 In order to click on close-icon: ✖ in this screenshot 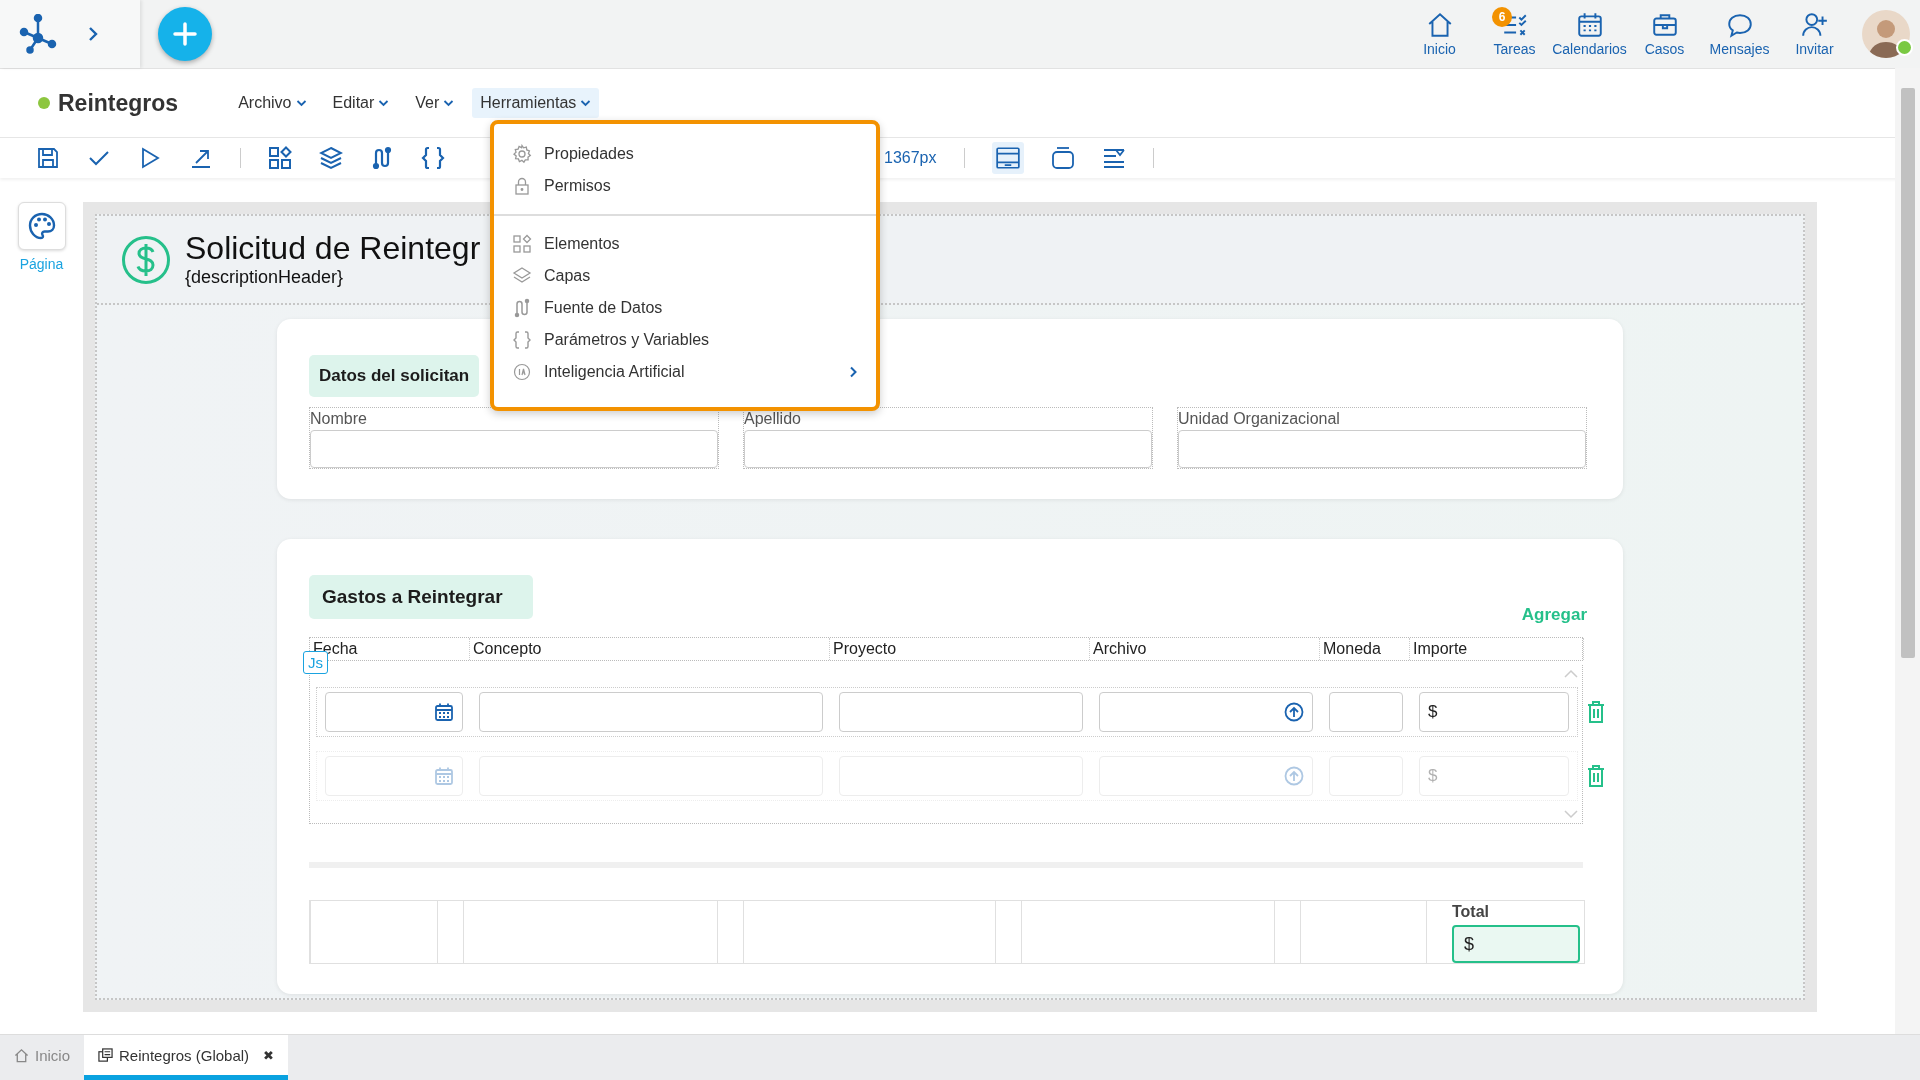, I will do `click(269, 1055)`.